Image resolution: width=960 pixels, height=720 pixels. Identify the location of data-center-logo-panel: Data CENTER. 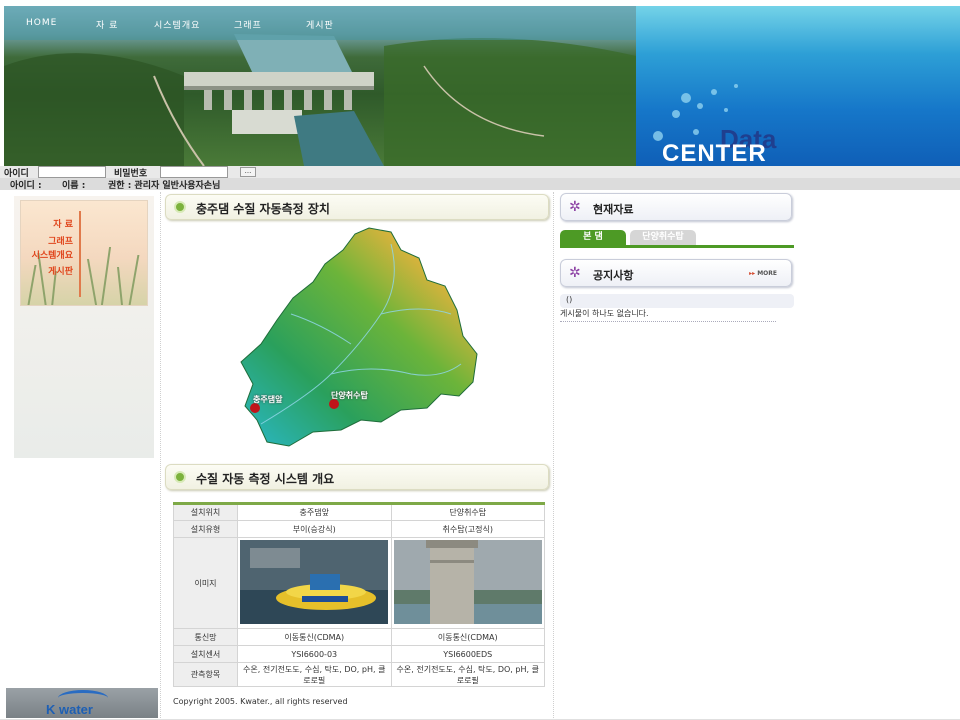
(798, 86).